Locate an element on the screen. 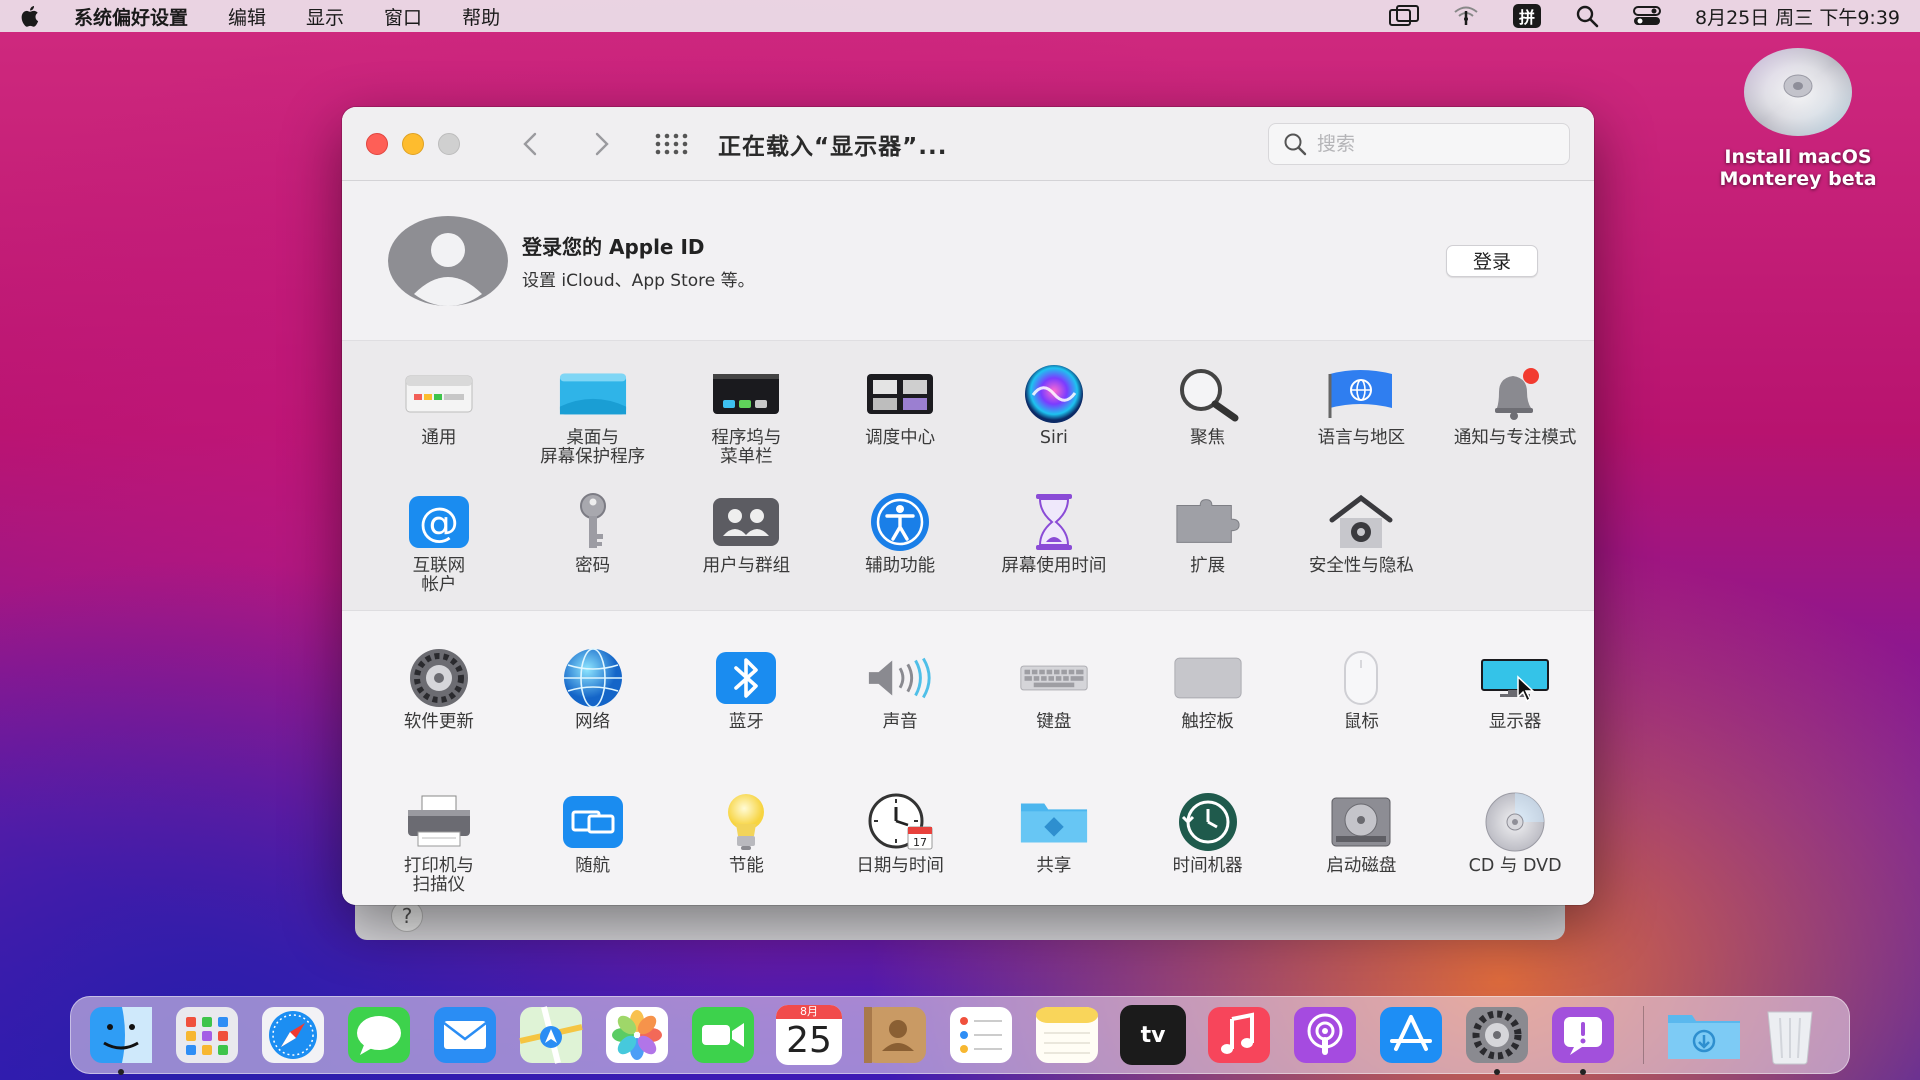 The height and width of the screenshot is (1080, 1920). pane-sound: 声音 is located at coordinates (900, 706).